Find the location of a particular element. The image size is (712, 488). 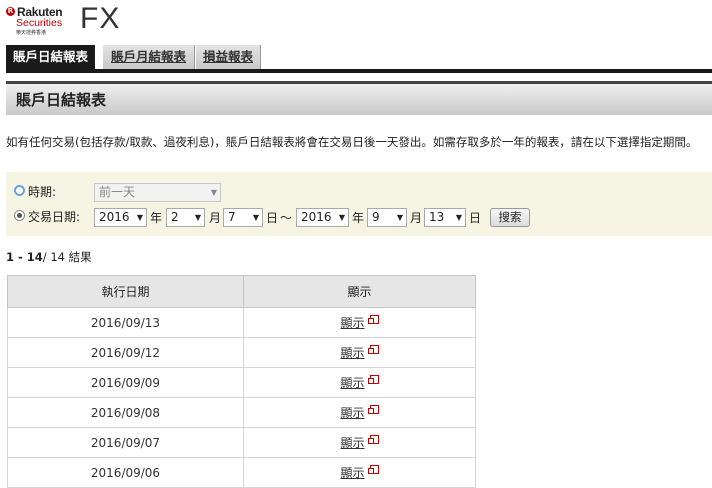

tab-daily-statement: 賬戶日結報表 is located at coordinates (50, 57).